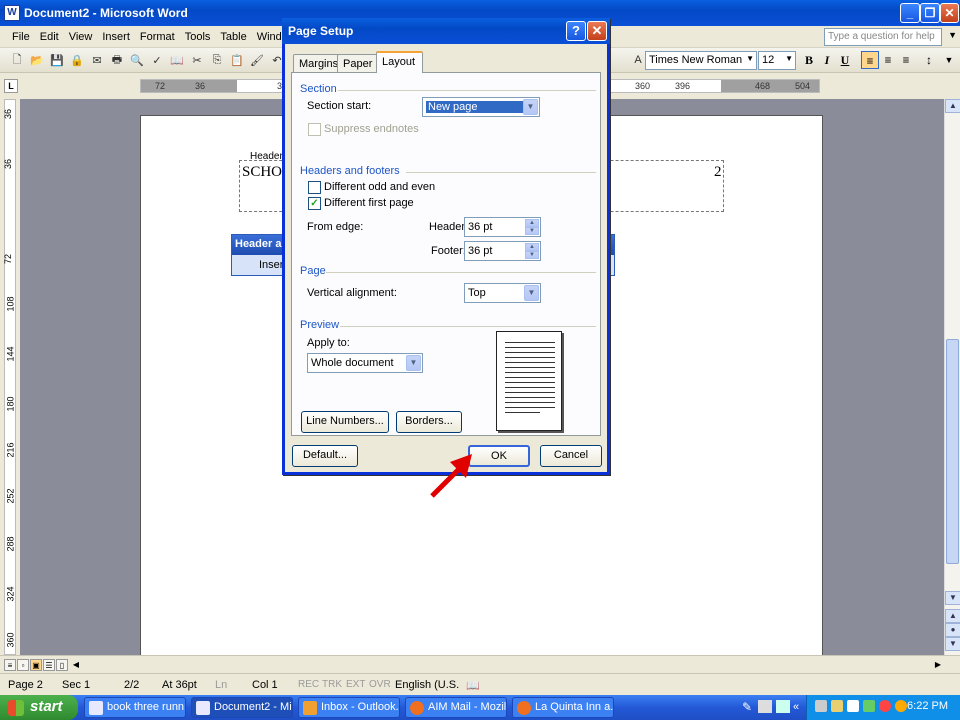  Describe the element at coordinates (949, 13) in the screenshot. I see `close-button: ✕` at that location.